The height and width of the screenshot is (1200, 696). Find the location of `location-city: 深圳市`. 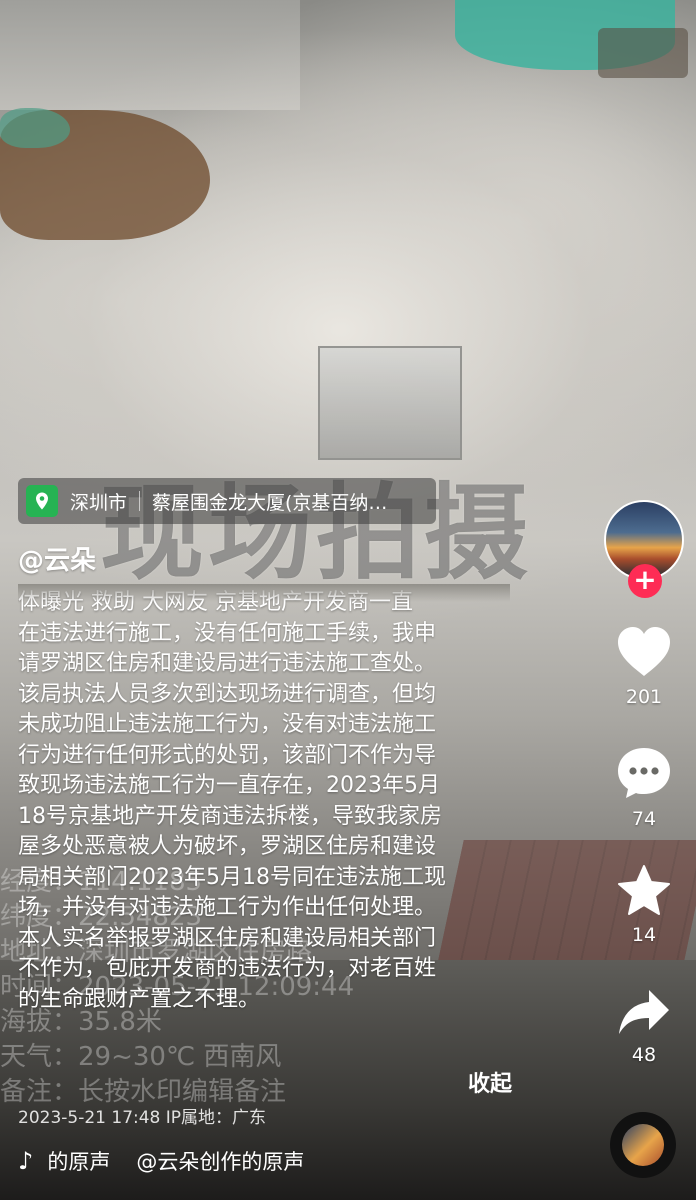

location-city: 深圳市 is located at coordinates (99, 502).